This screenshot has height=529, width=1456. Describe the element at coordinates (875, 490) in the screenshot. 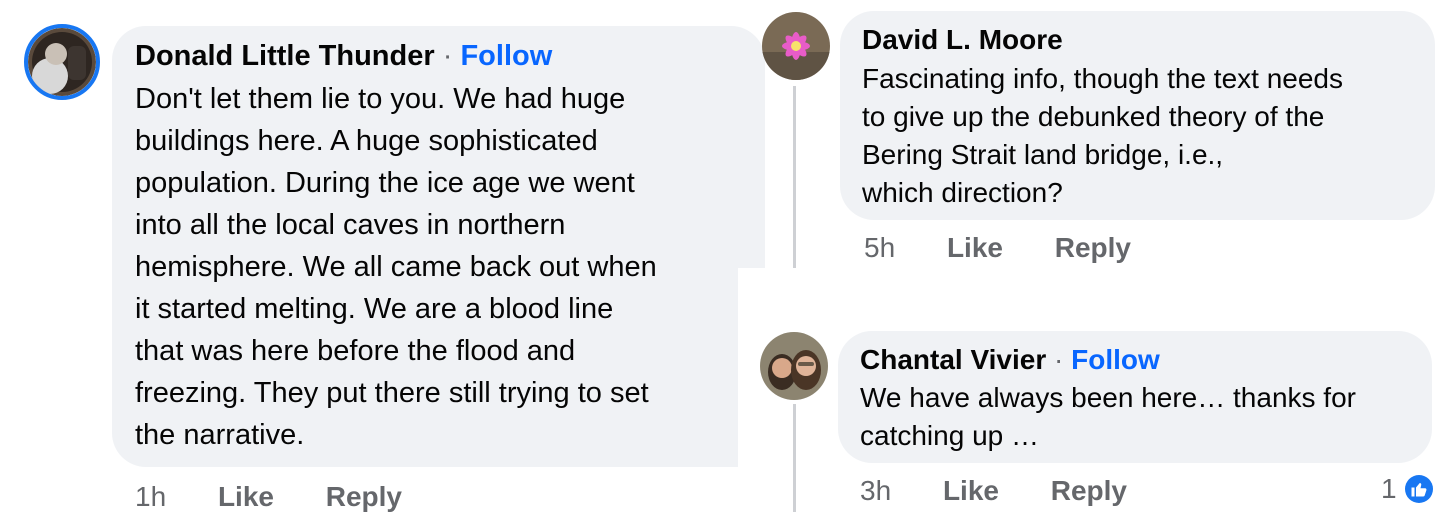

I see `comment-time: 3h` at that location.